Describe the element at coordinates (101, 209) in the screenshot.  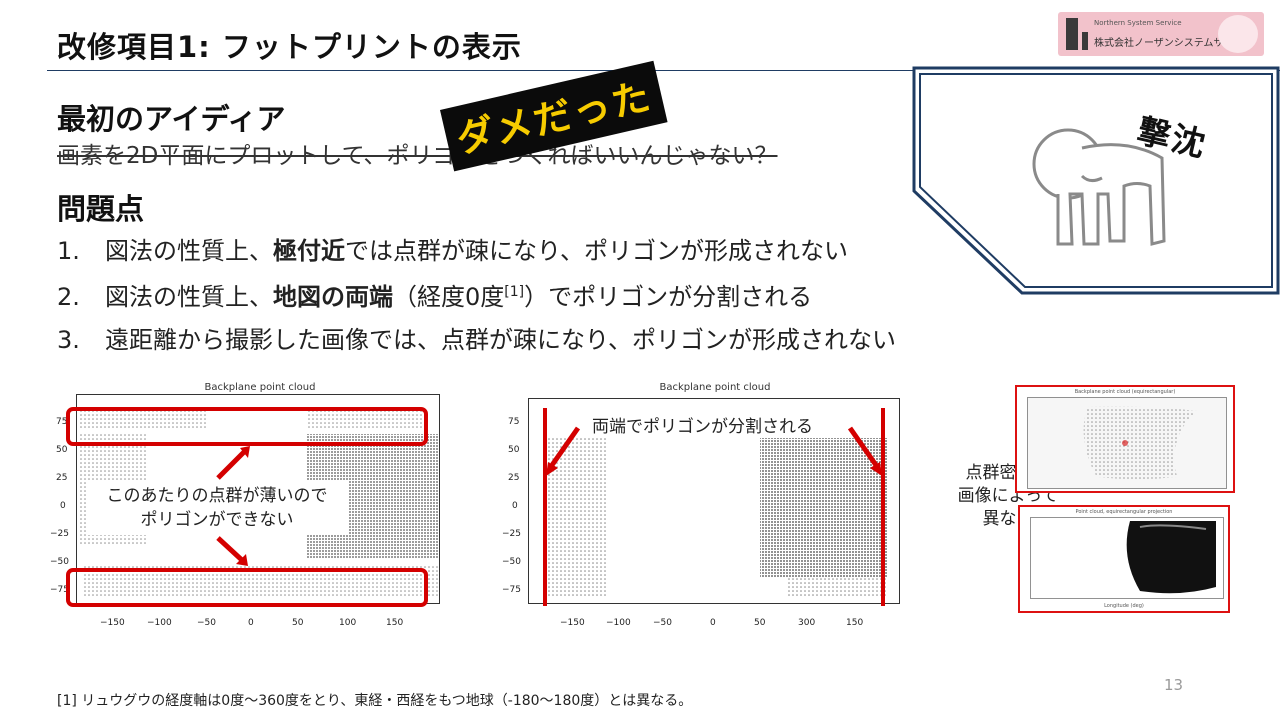
I see `problems-heading: 問題点` at that location.